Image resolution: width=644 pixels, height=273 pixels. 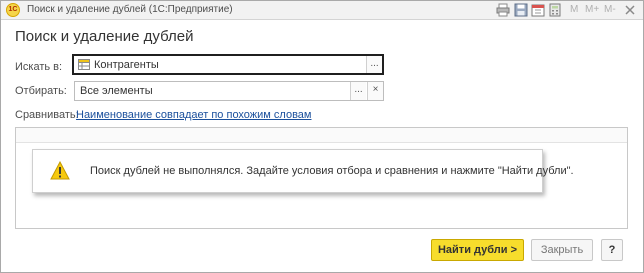 What do you see at coordinates (104, 36) in the screenshot?
I see `page-title: Поиск и удаление дублей` at bounding box center [104, 36].